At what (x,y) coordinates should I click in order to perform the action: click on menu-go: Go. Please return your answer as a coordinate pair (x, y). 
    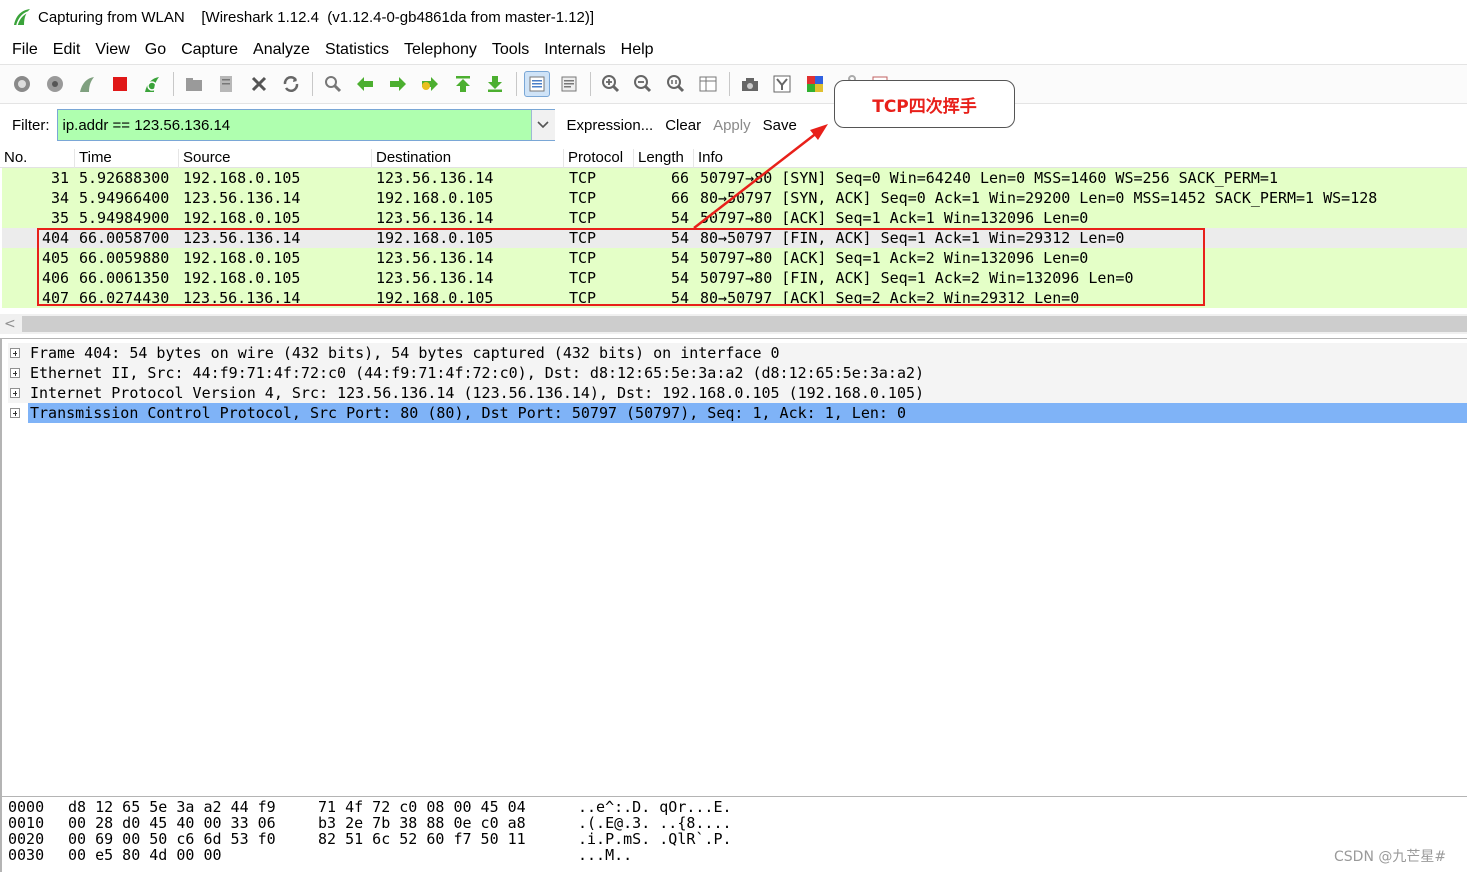
    Looking at the image, I should click on (155, 50).